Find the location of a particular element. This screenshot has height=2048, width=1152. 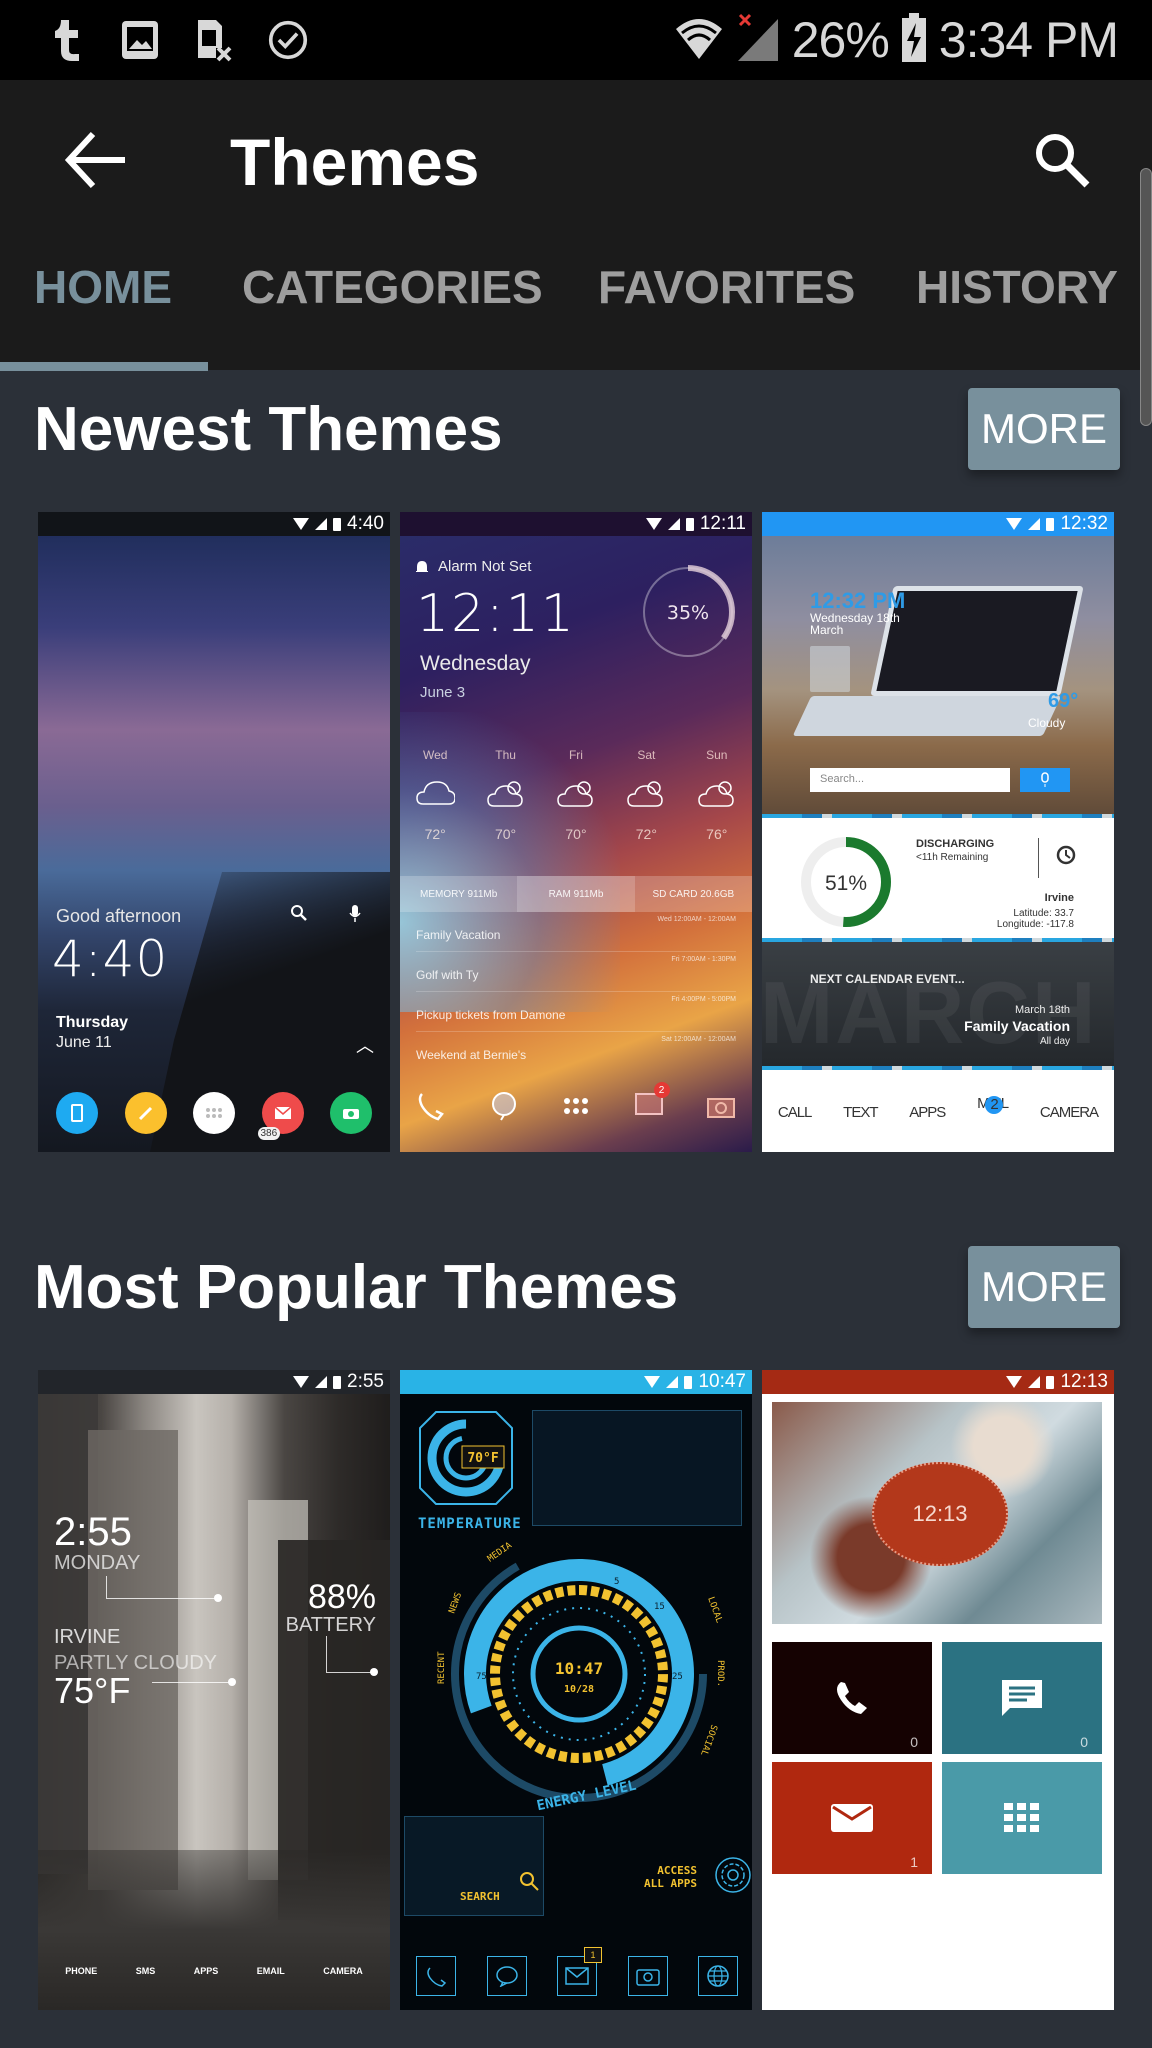

tab-indicator is located at coordinates (104, 366).